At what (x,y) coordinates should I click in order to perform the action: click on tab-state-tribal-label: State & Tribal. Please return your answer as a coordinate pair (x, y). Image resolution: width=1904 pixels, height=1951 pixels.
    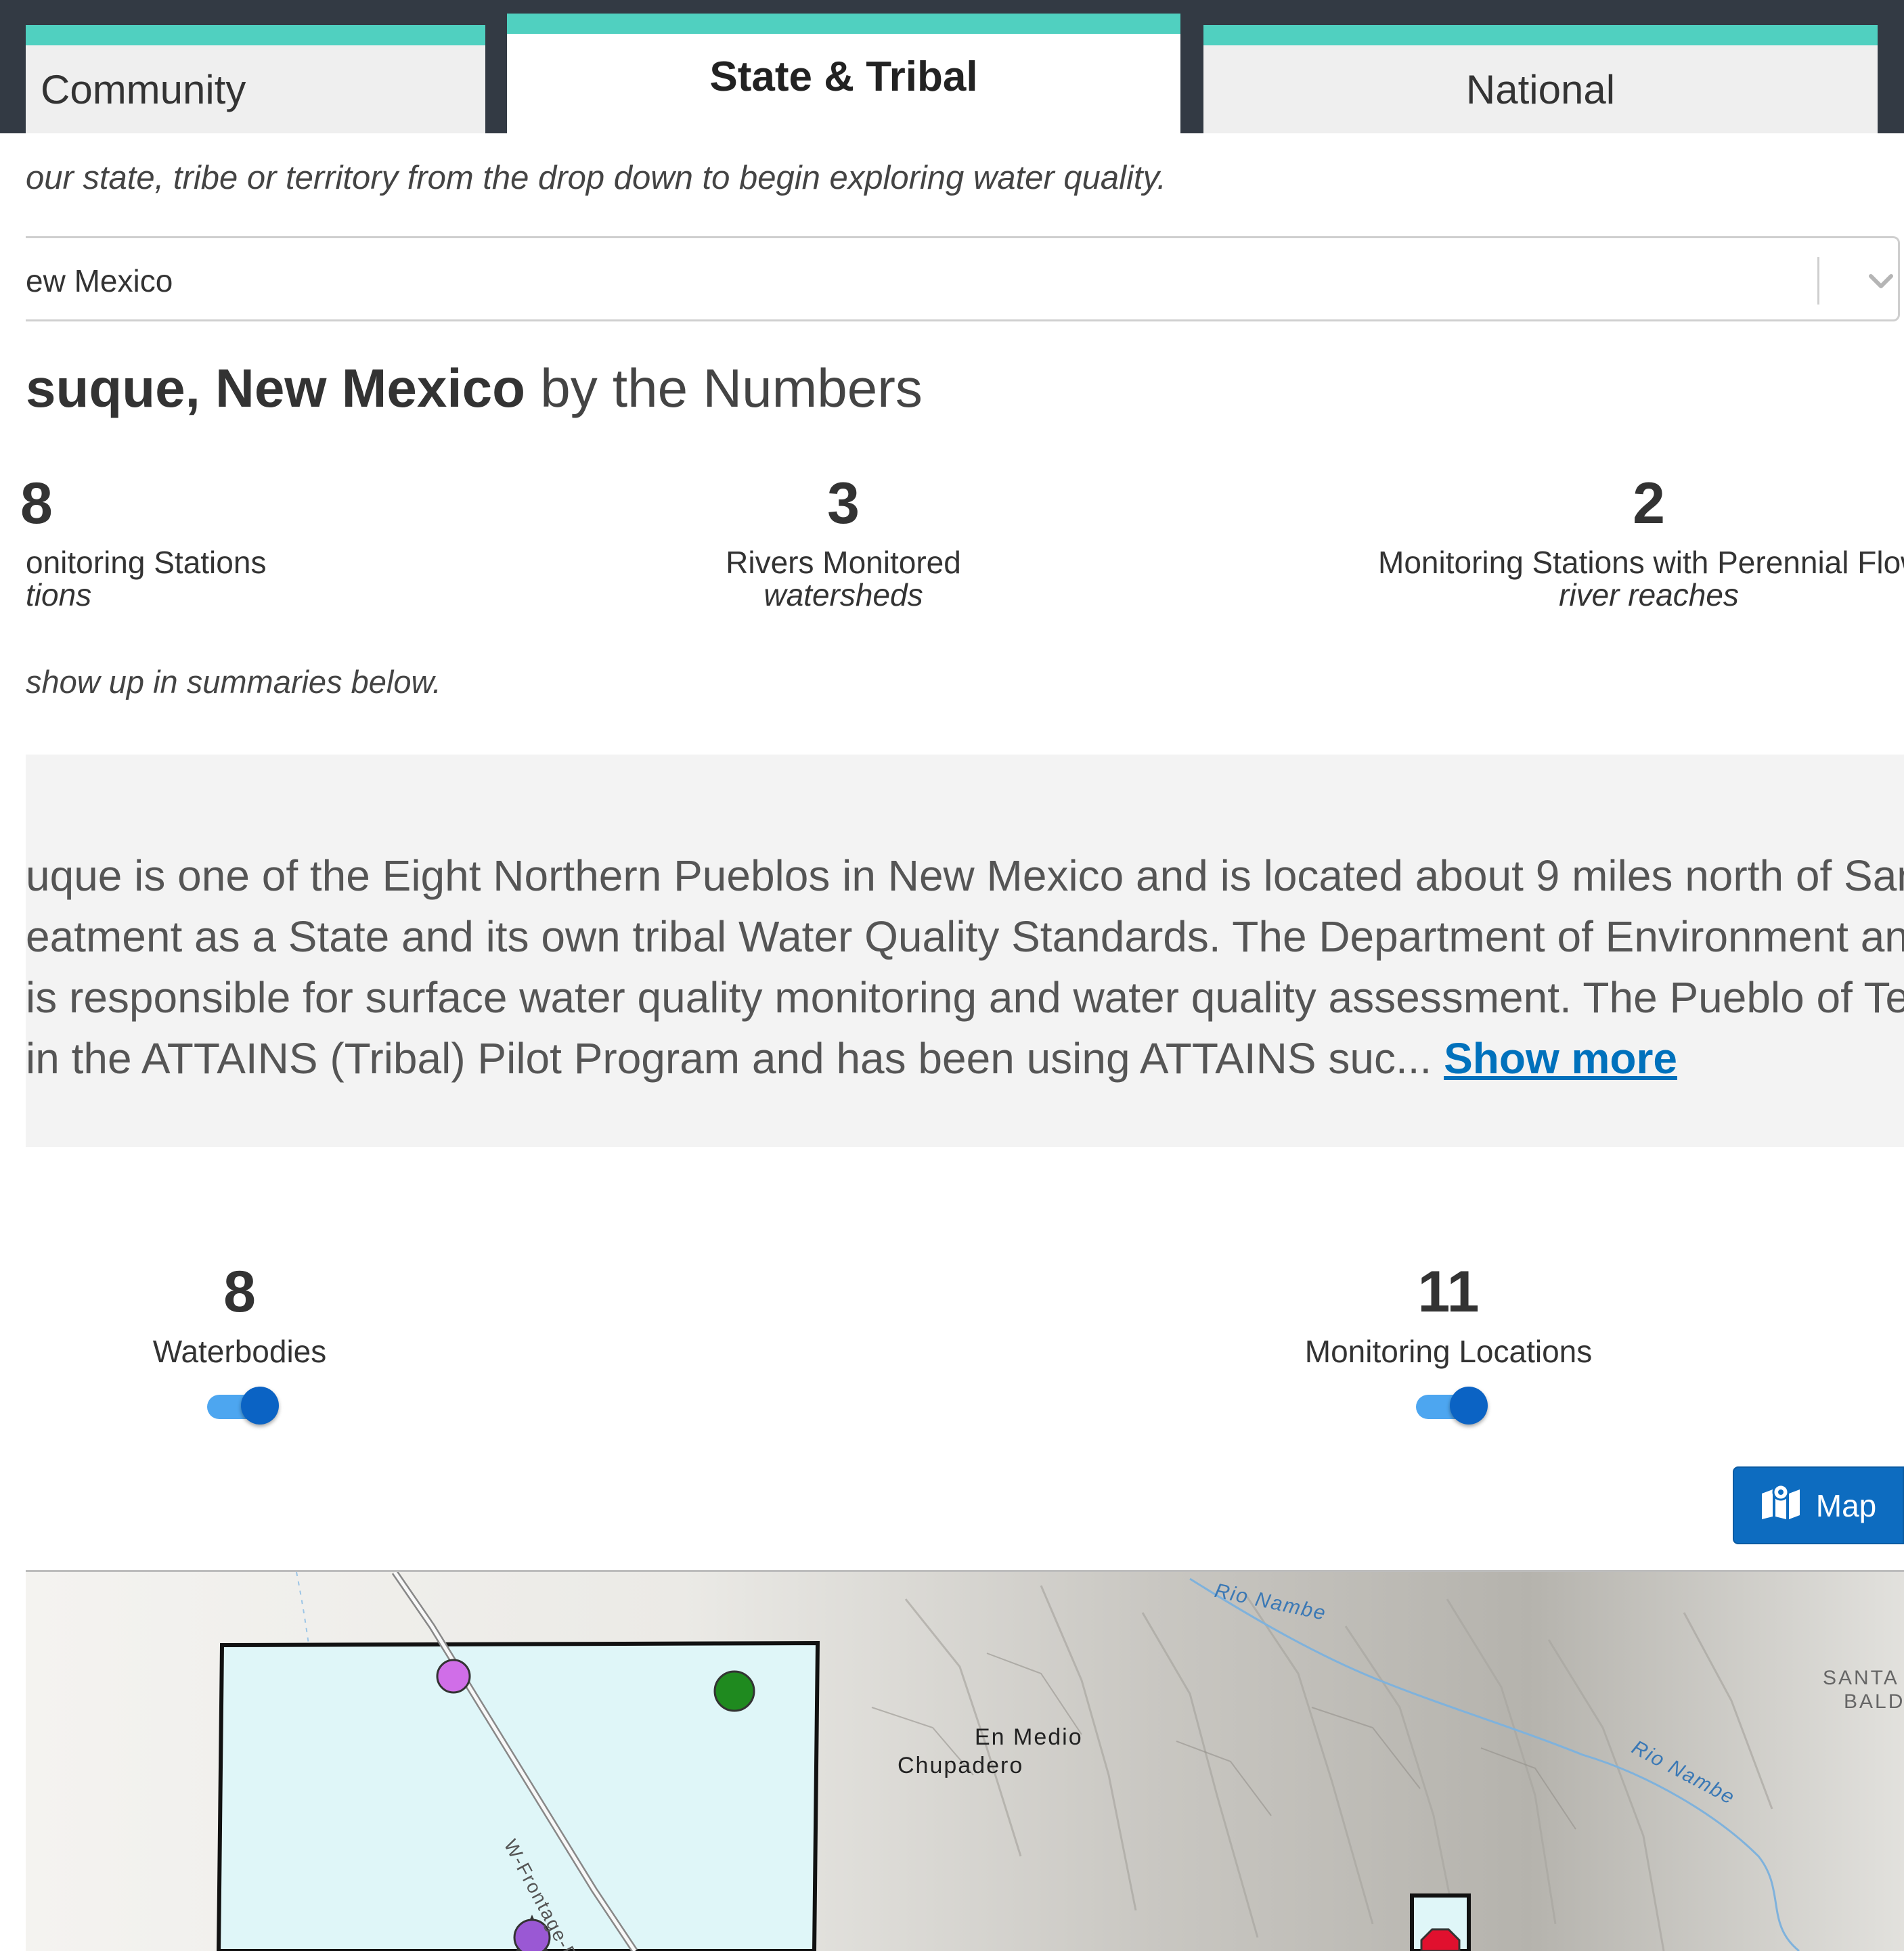
    Looking at the image, I should click on (843, 76).